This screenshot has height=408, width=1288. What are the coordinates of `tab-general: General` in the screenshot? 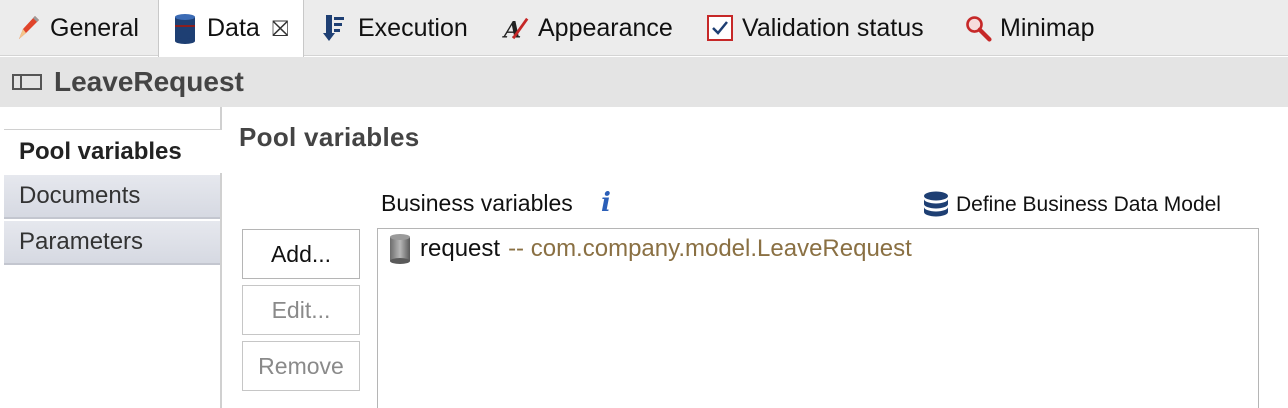 It's located at (76, 28).